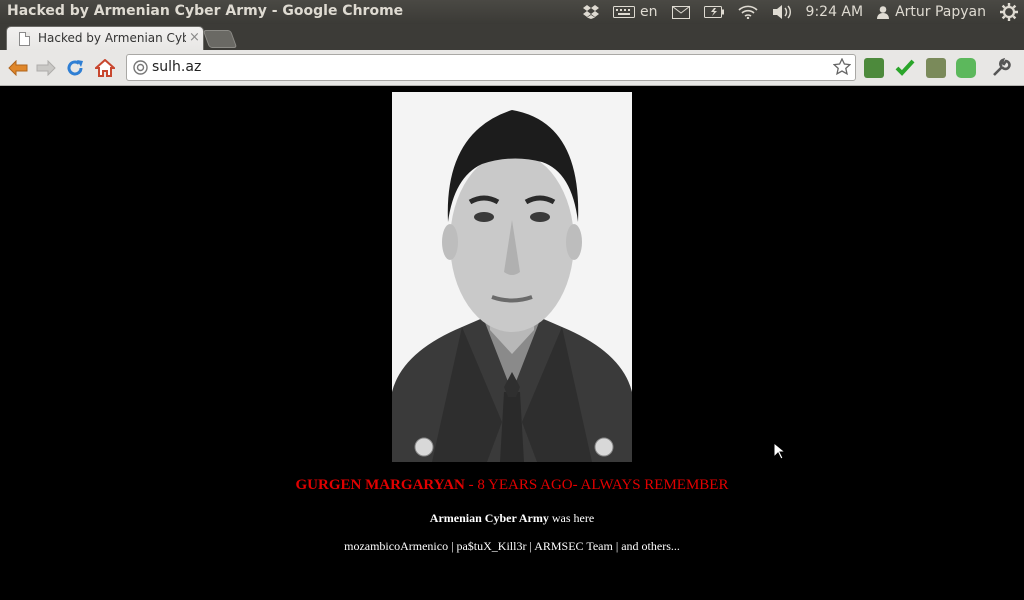 Image resolution: width=1024 pixels, height=600 pixels. Describe the element at coordinates (649, 12) in the screenshot. I see `keyboard-layout-label: en` at that location.